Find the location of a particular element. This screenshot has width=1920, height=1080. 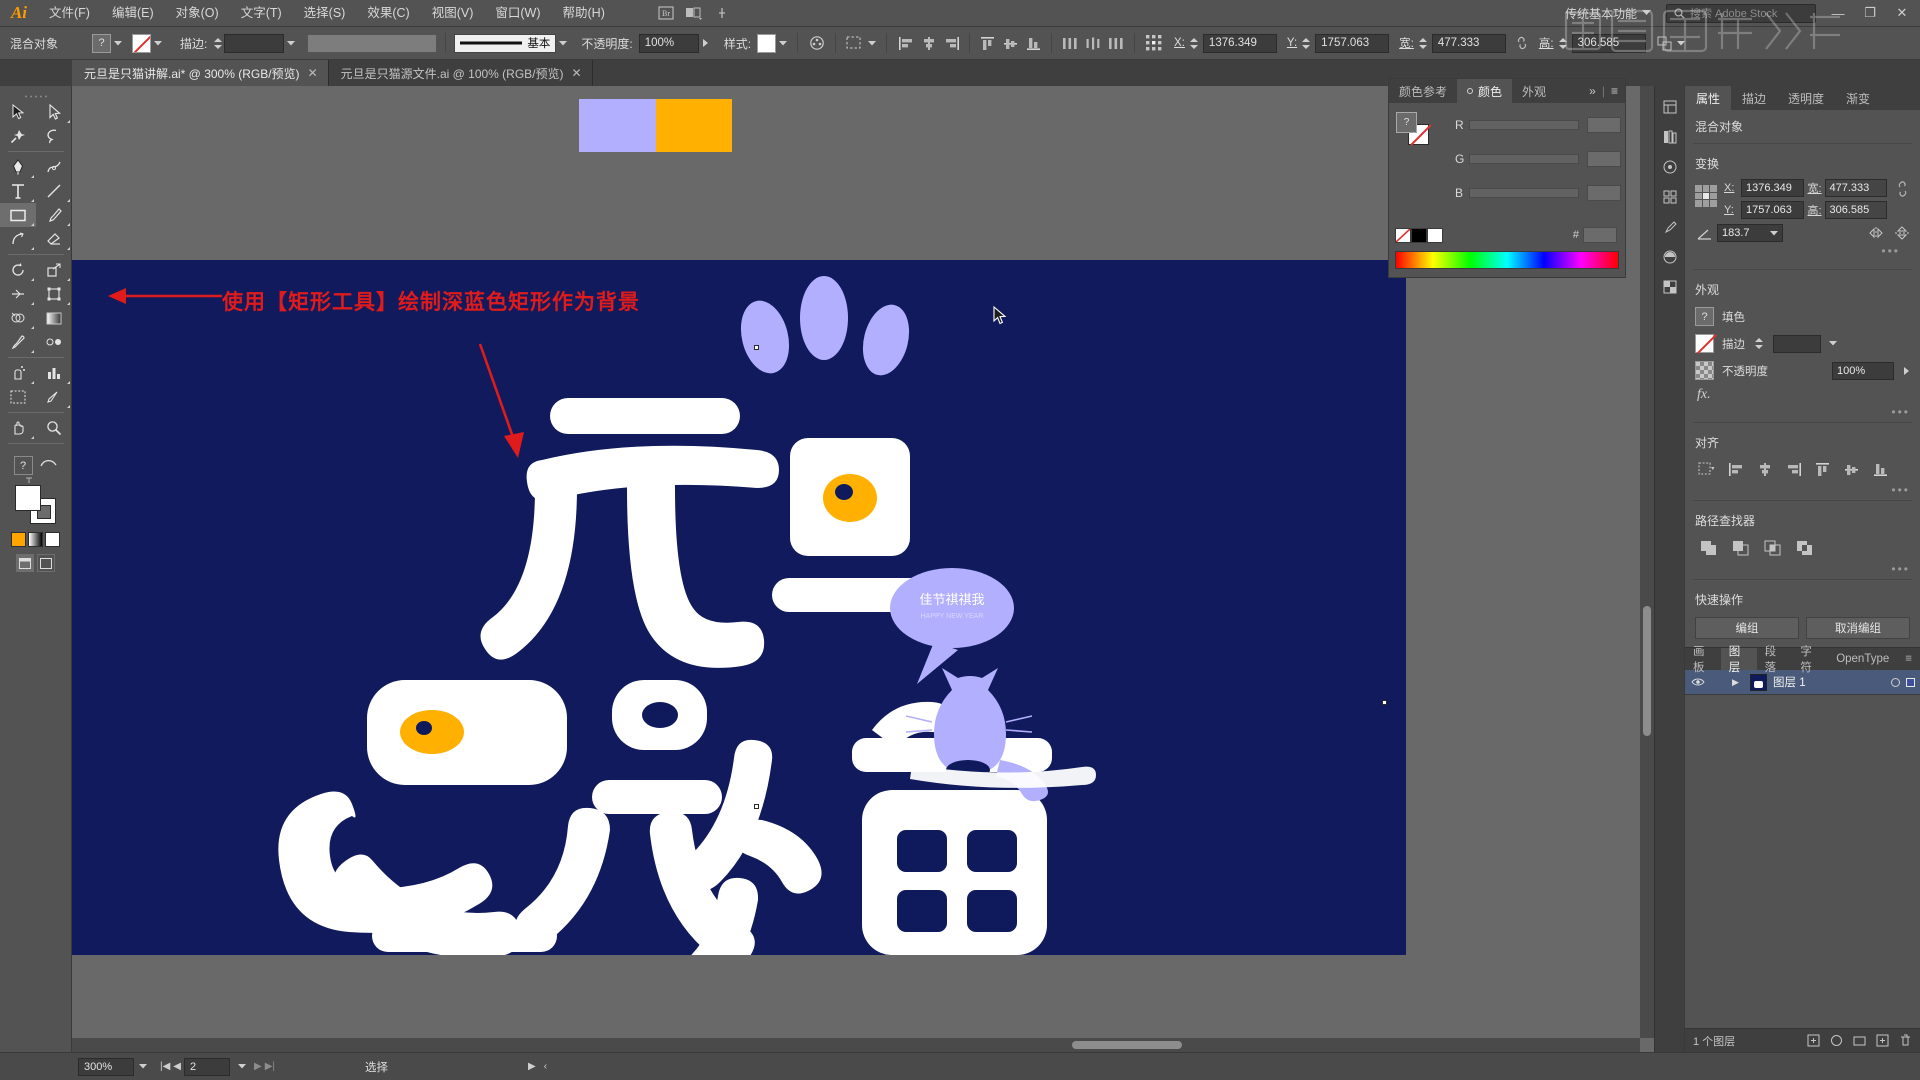

menu-view: 视图(V) is located at coordinates (453, 13).